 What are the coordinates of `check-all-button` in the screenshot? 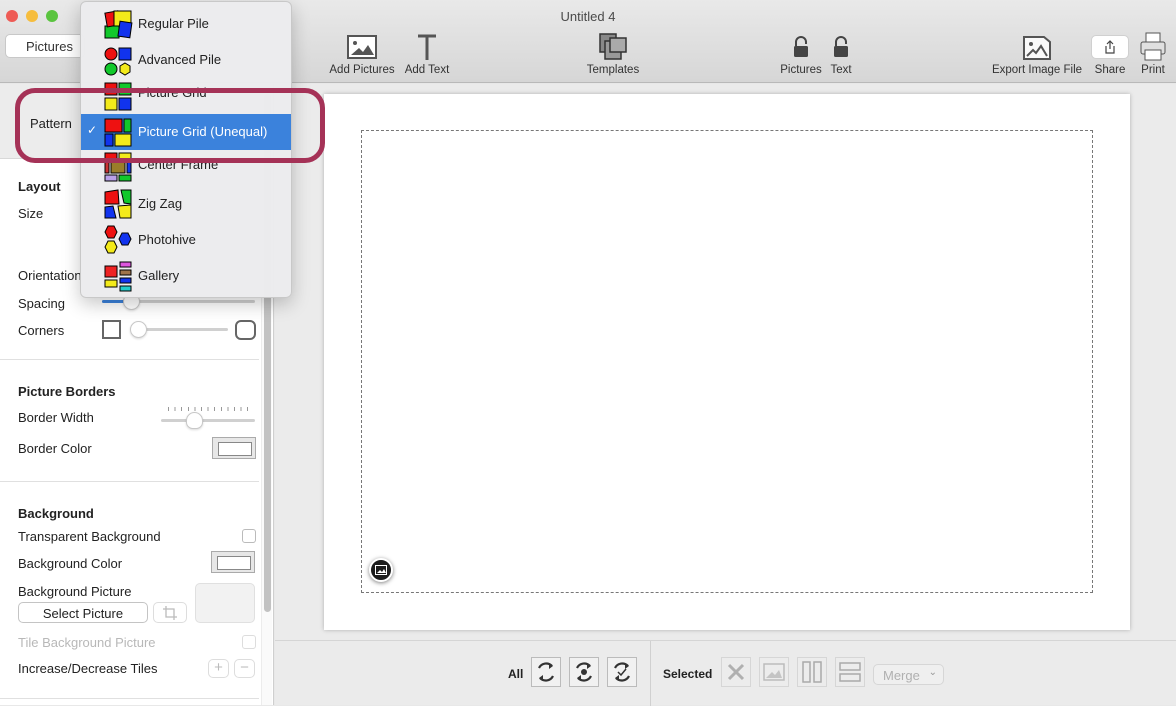 It's located at (622, 672).